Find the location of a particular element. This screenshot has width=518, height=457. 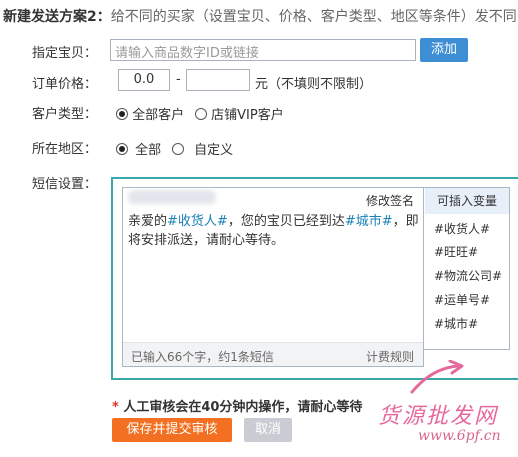

billing-rules-link: 计费规则 is located at coordinates (390, 356).